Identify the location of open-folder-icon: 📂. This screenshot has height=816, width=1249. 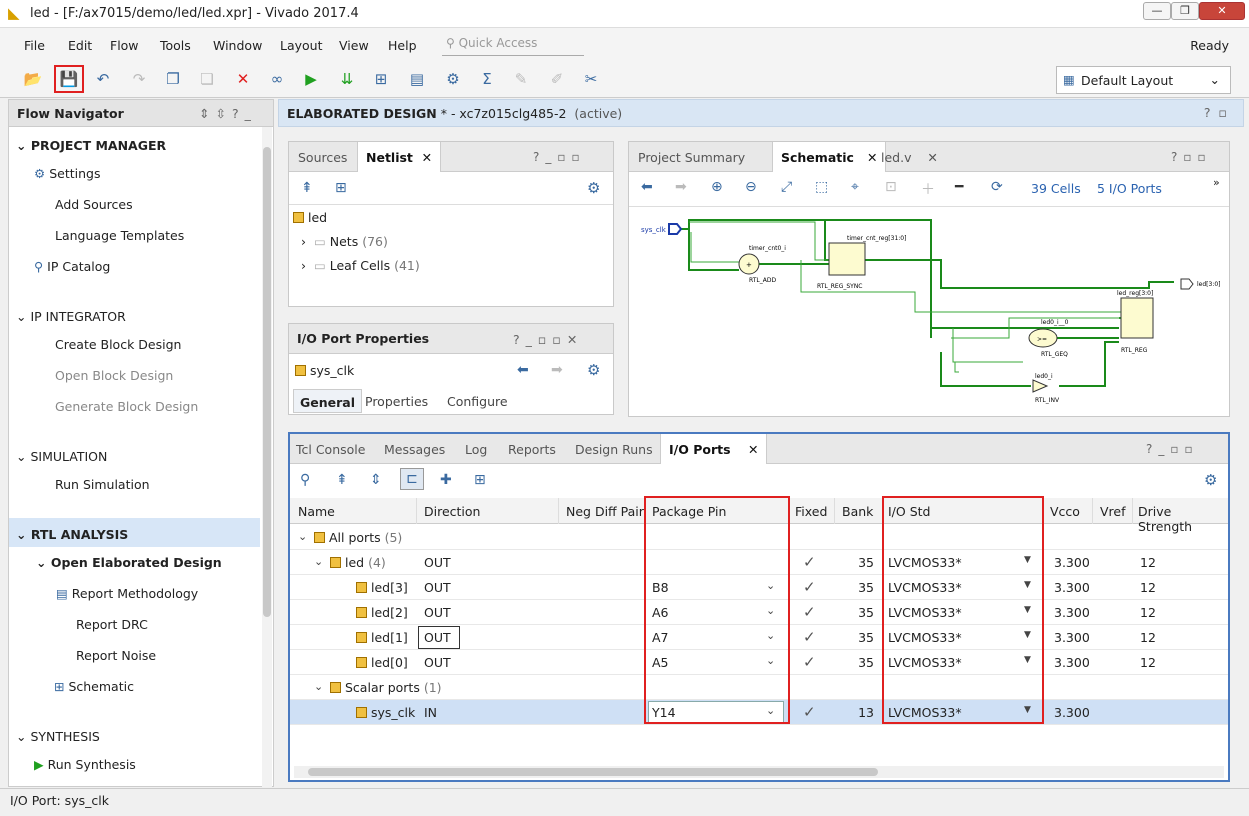
(33, 79).